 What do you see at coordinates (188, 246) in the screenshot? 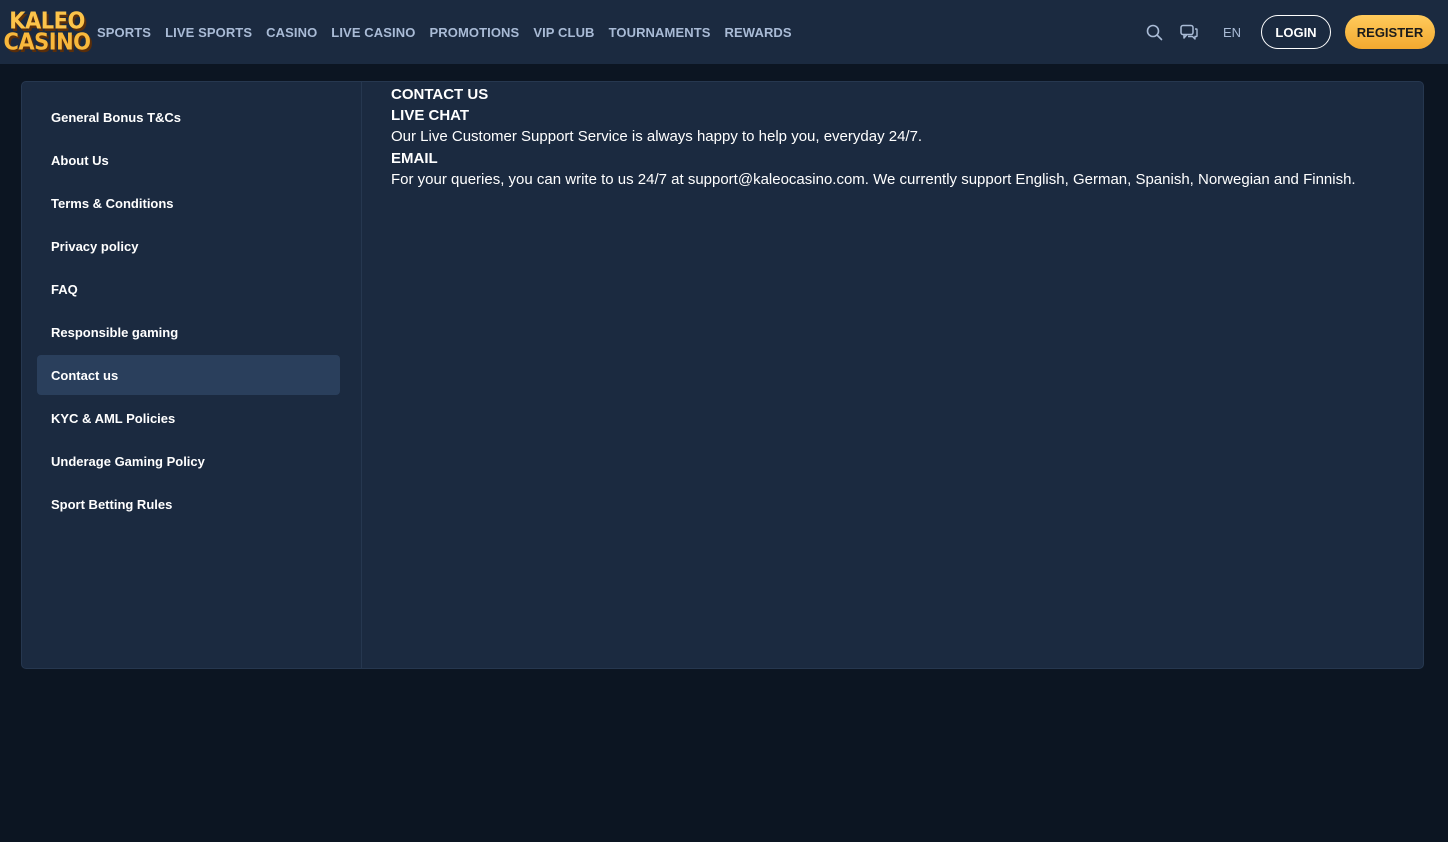
I see `sidebar-item-privacy: Privacy policy` at bounding box center [188, 246].